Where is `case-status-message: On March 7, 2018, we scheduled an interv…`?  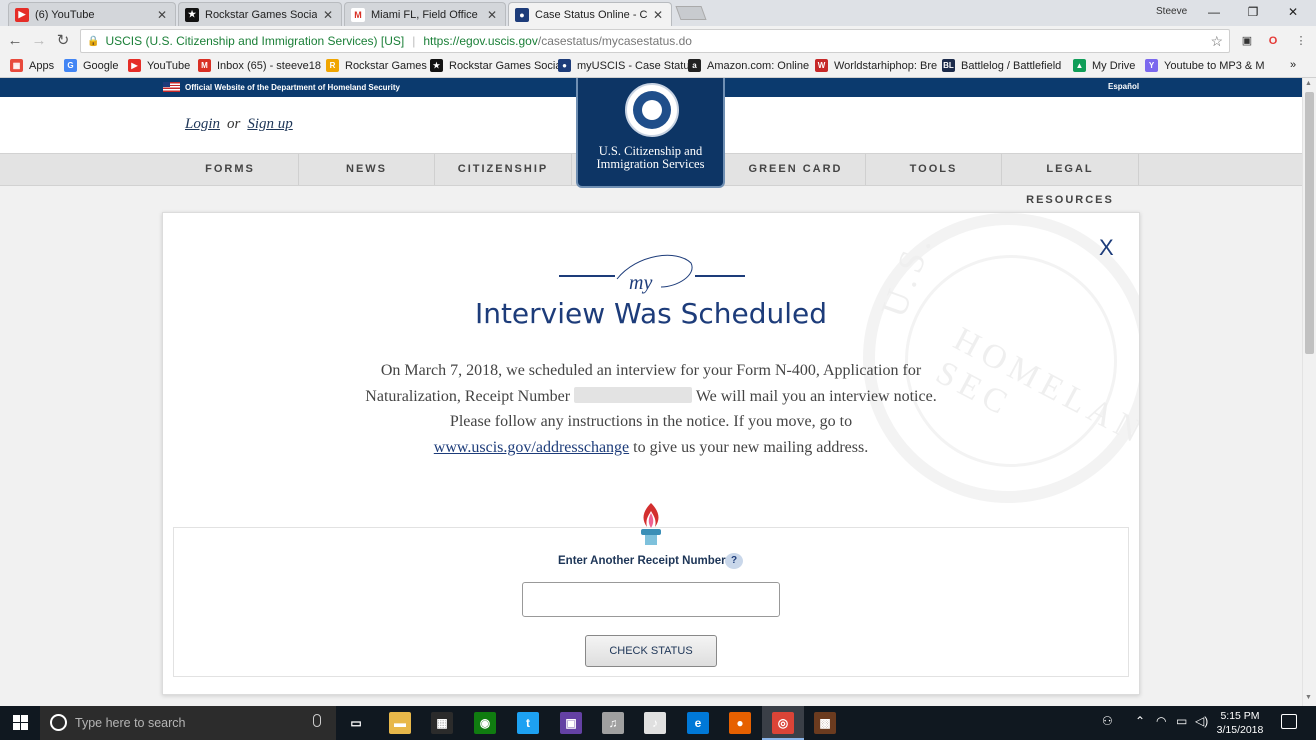 case-status-message: On March 7, 2018, we scheduled an interv… is located at coordinates (651, 409).